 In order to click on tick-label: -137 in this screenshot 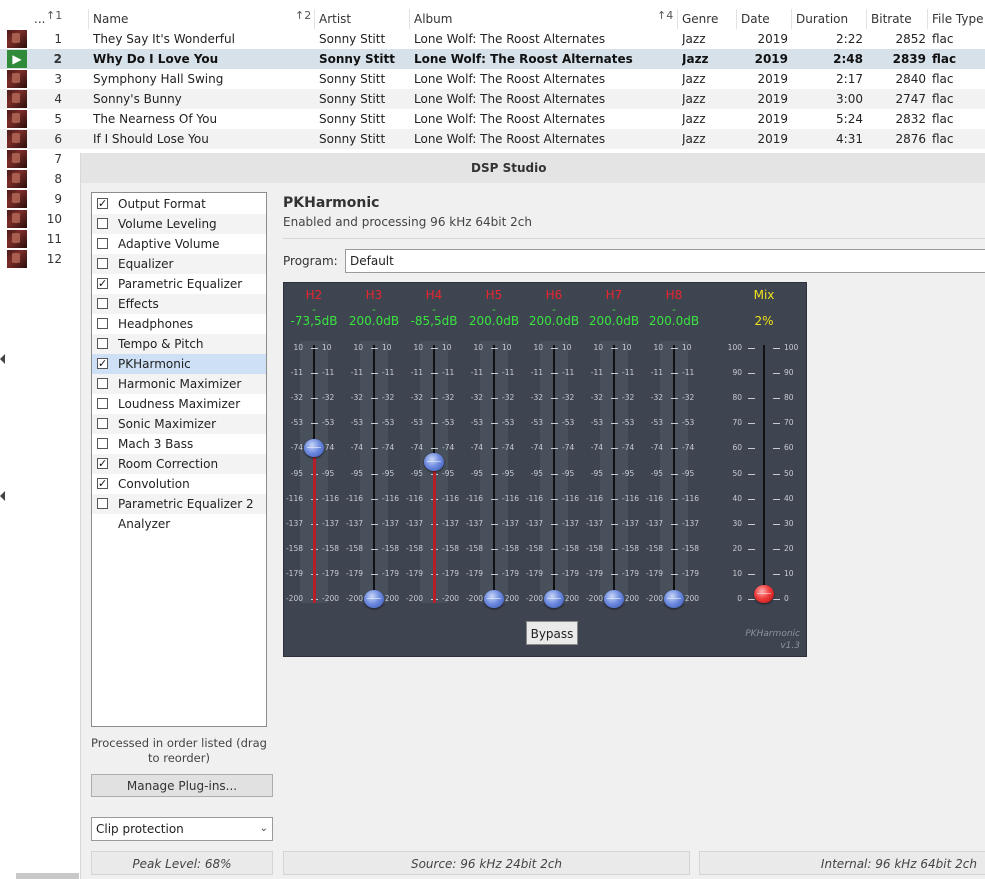, I will do `click(451, 523)`.